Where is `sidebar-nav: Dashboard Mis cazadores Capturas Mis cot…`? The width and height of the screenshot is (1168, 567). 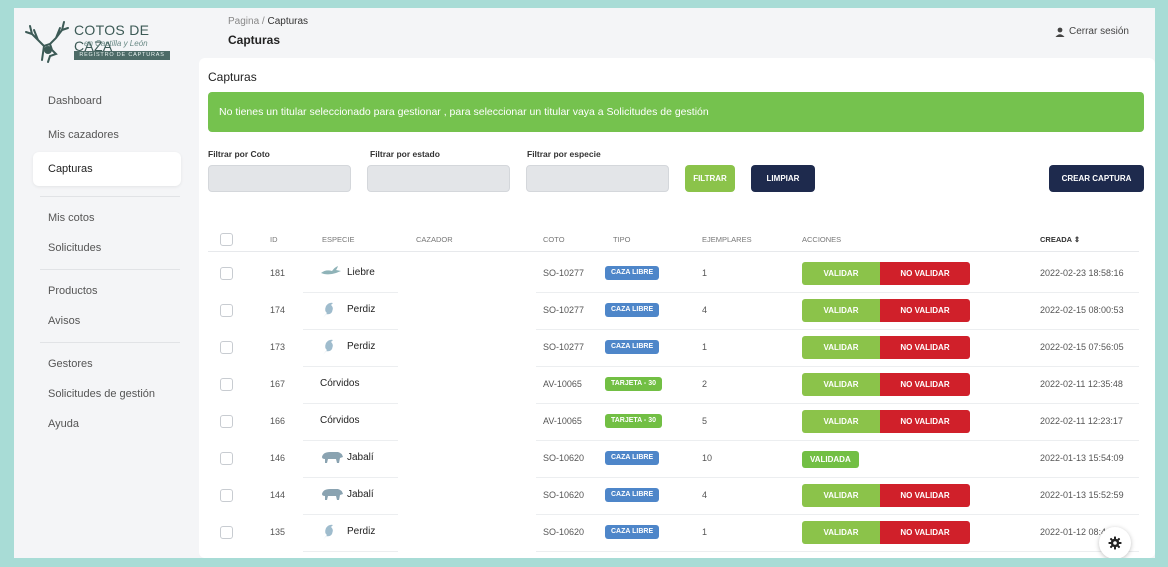
sidebar-nav: Dashboard Mis cazadores Capturas Mis cot… is located at coordinates (104, 262).